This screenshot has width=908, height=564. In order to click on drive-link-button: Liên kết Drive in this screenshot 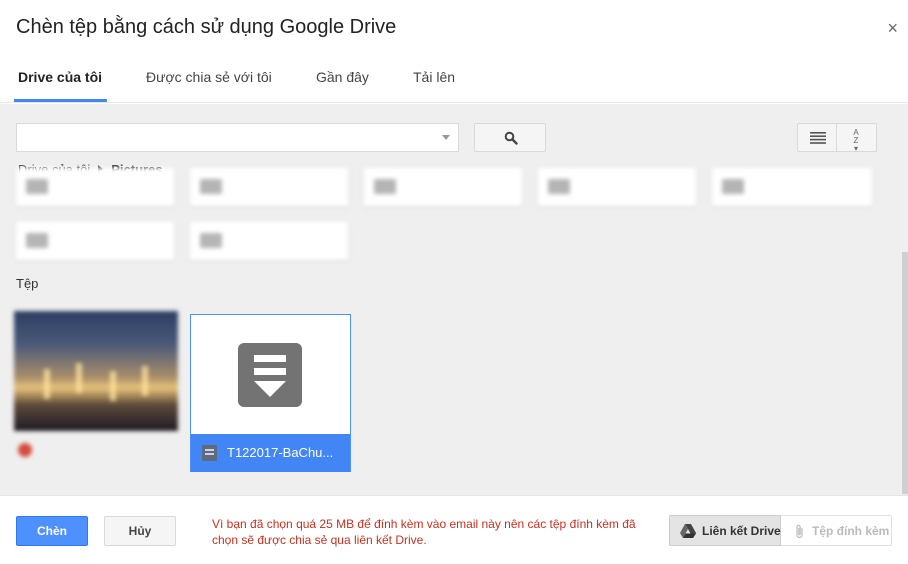, I will do `click(725, 530)`.